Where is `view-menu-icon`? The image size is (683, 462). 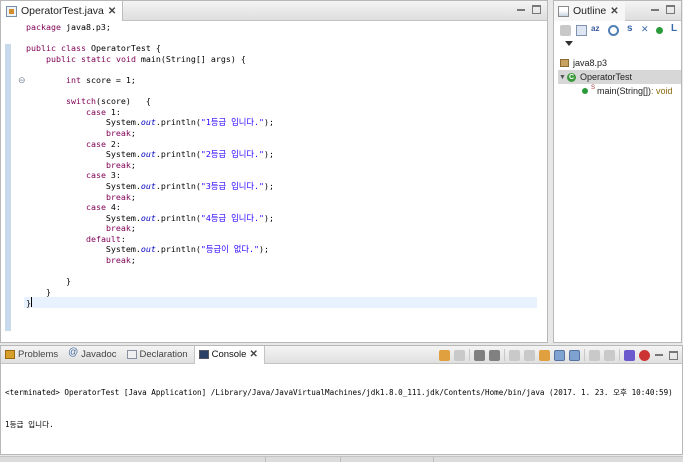 view-menu-icon is located at coordinates (569, 43).